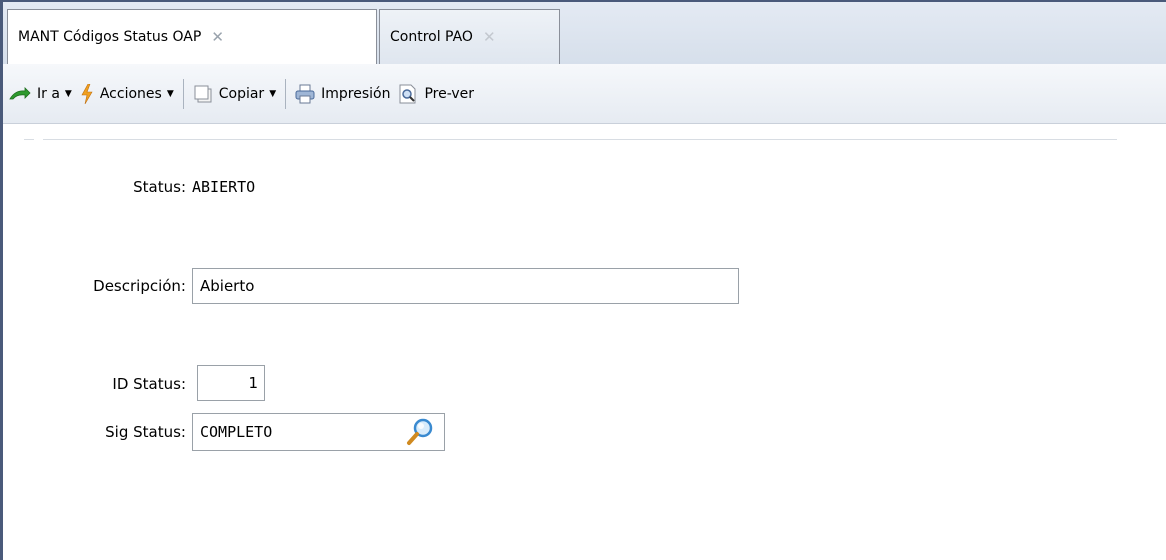  Describe the element at coordinates (203, 93) in the screenshot. I see `copy-icon` at that location.